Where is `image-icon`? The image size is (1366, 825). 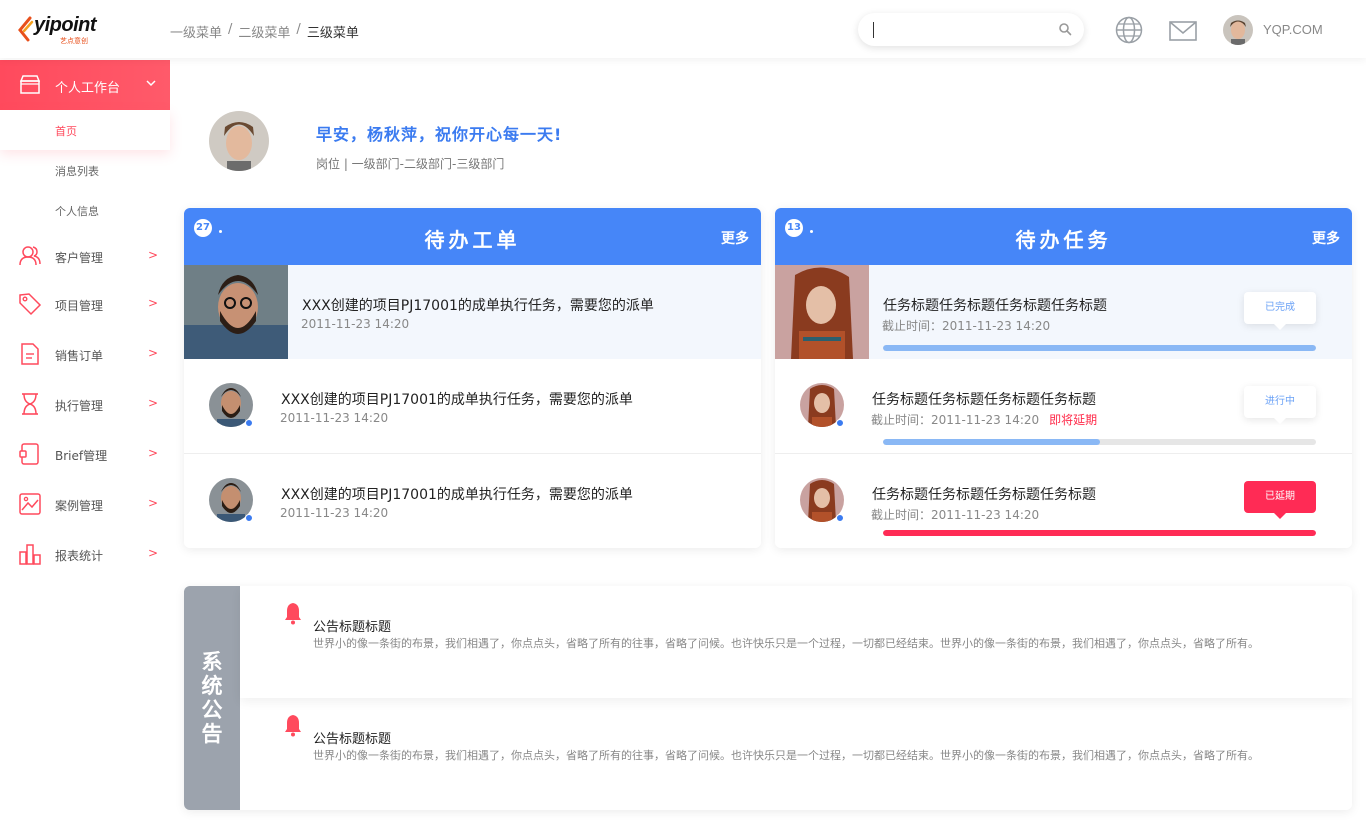
image-icon is located at coordinates (30, 504).